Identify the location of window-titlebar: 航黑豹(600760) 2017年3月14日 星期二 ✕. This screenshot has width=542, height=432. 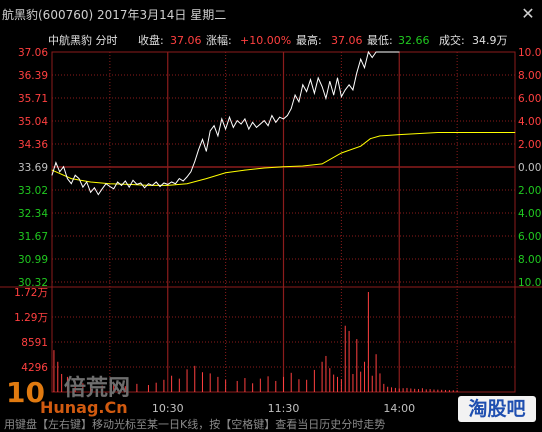
(271, 15).